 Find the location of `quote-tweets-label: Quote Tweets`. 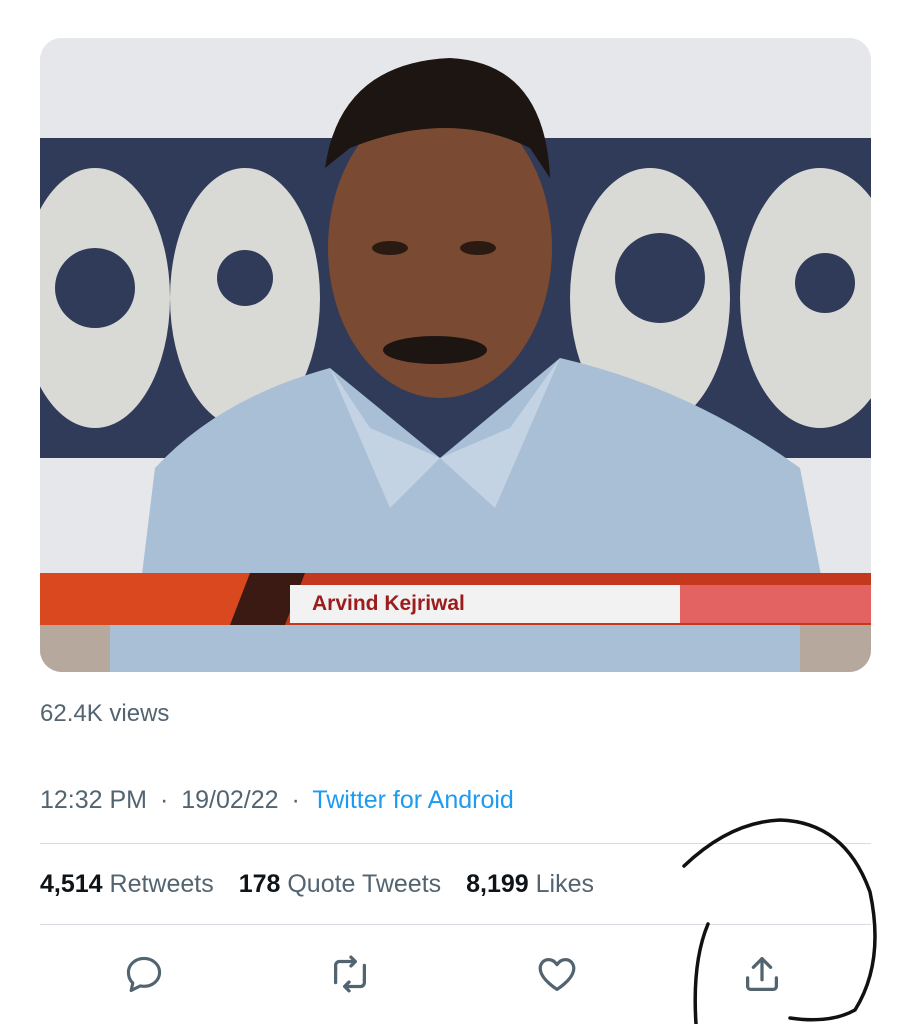

quote-tweets-label: Quote Tweets is located at coordinates (364, 884).